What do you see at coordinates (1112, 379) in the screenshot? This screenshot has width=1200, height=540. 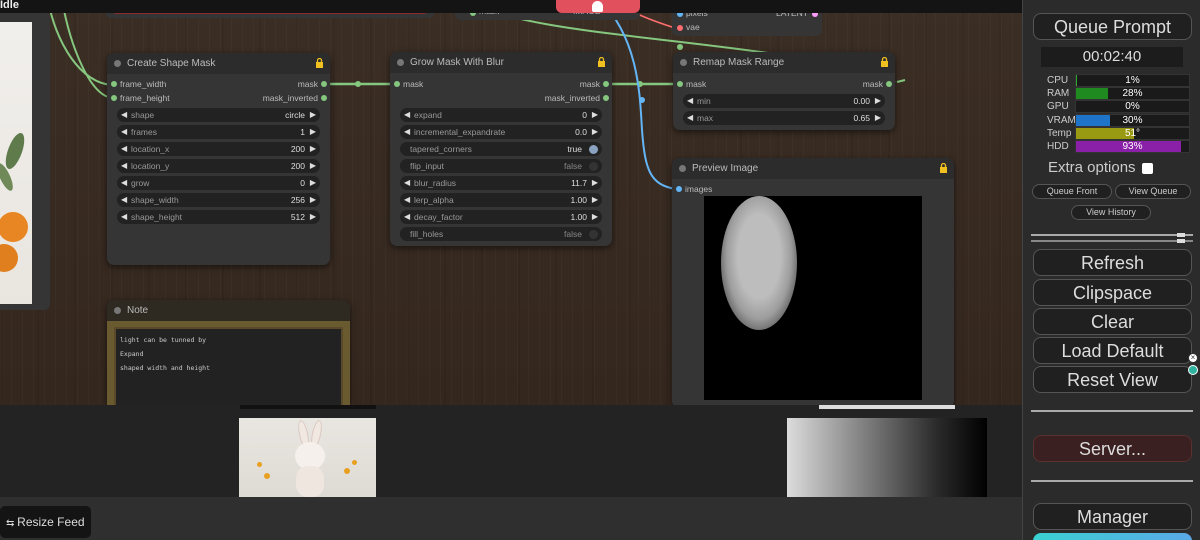 I see `reset-view-button: Reset View` at bounding box center [1112, 379].